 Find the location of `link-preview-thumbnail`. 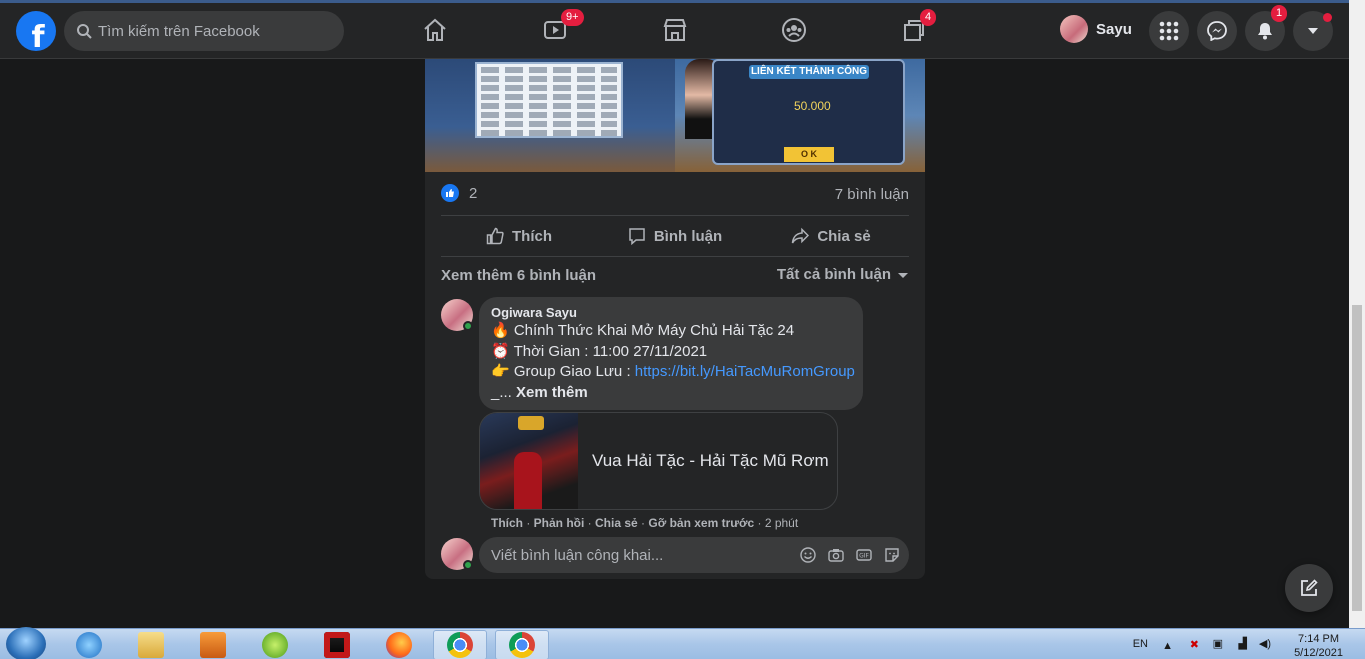

link-preview-thumbnail is located at coordinates (529, 461).